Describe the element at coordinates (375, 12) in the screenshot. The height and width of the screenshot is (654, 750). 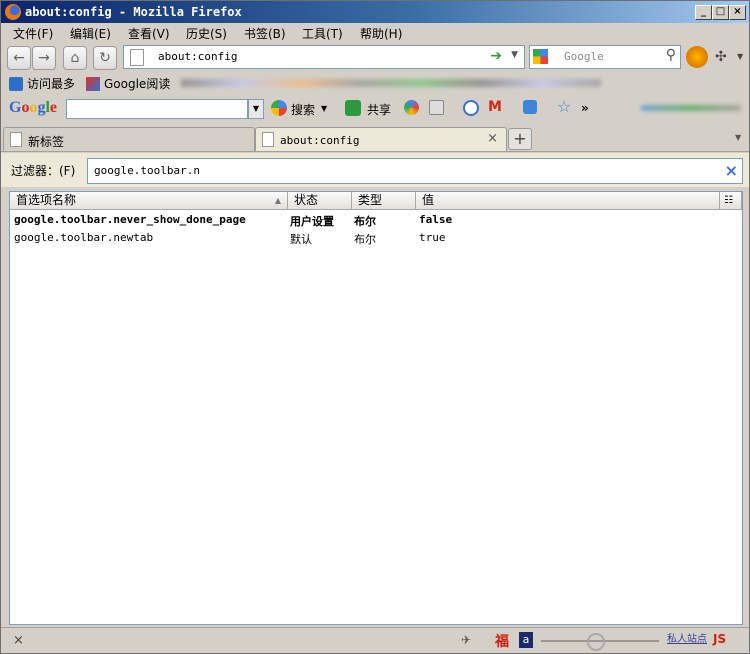
I see `title-bar: about:config - Mozilla Firefox _ □ ×` at that location.